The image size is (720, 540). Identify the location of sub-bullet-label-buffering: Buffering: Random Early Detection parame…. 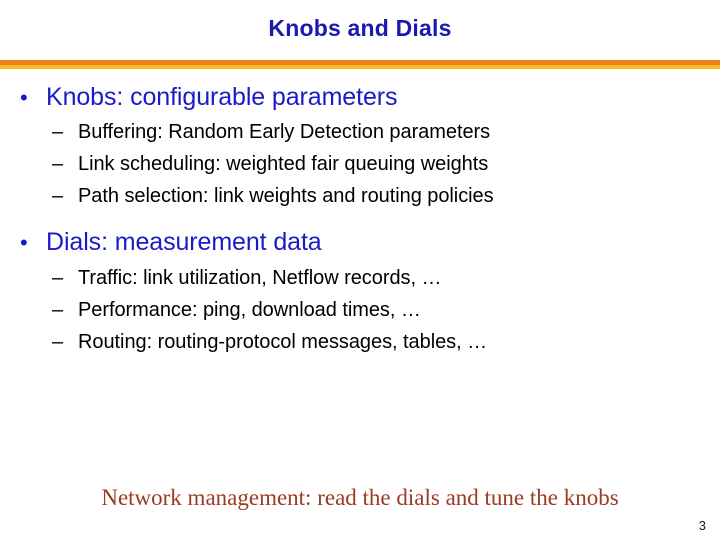
(284, 132).